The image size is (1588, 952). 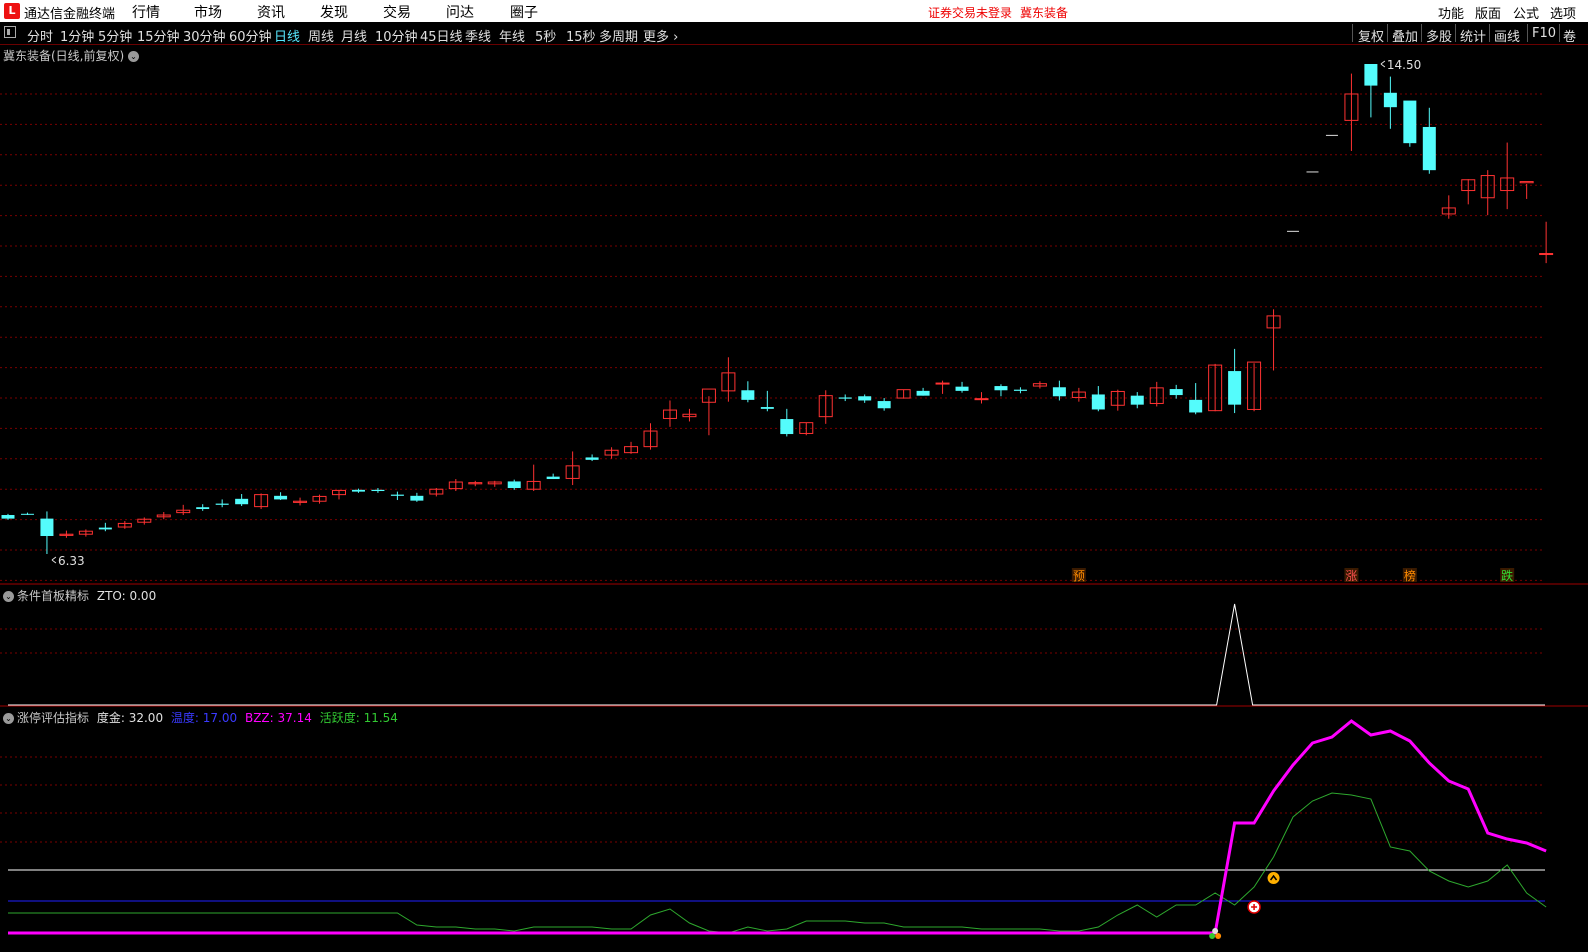 What do you see at coordinates (441, 35) in the screenshot?
I see `period-45day: 45日线` at bounding box center [441, 35].